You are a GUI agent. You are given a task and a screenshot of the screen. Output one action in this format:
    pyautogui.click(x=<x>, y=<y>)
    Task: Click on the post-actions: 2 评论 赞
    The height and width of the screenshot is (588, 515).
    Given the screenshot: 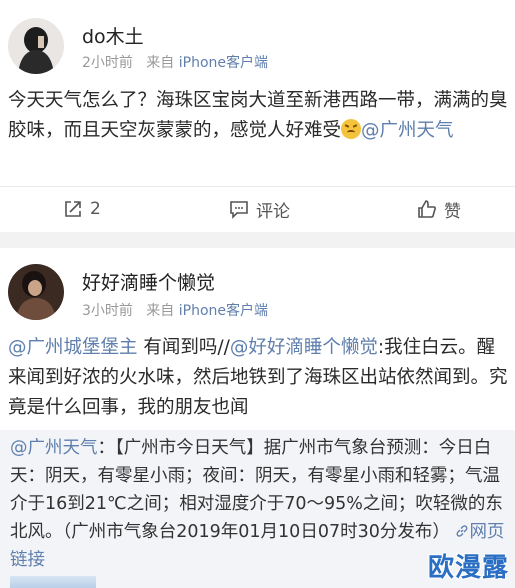 What is the action you would take?
    pyautogui.click(x=257, y=209)
    